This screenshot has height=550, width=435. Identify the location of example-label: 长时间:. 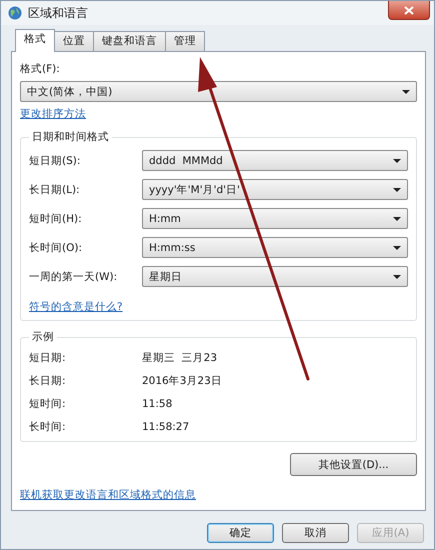
(48, 427).